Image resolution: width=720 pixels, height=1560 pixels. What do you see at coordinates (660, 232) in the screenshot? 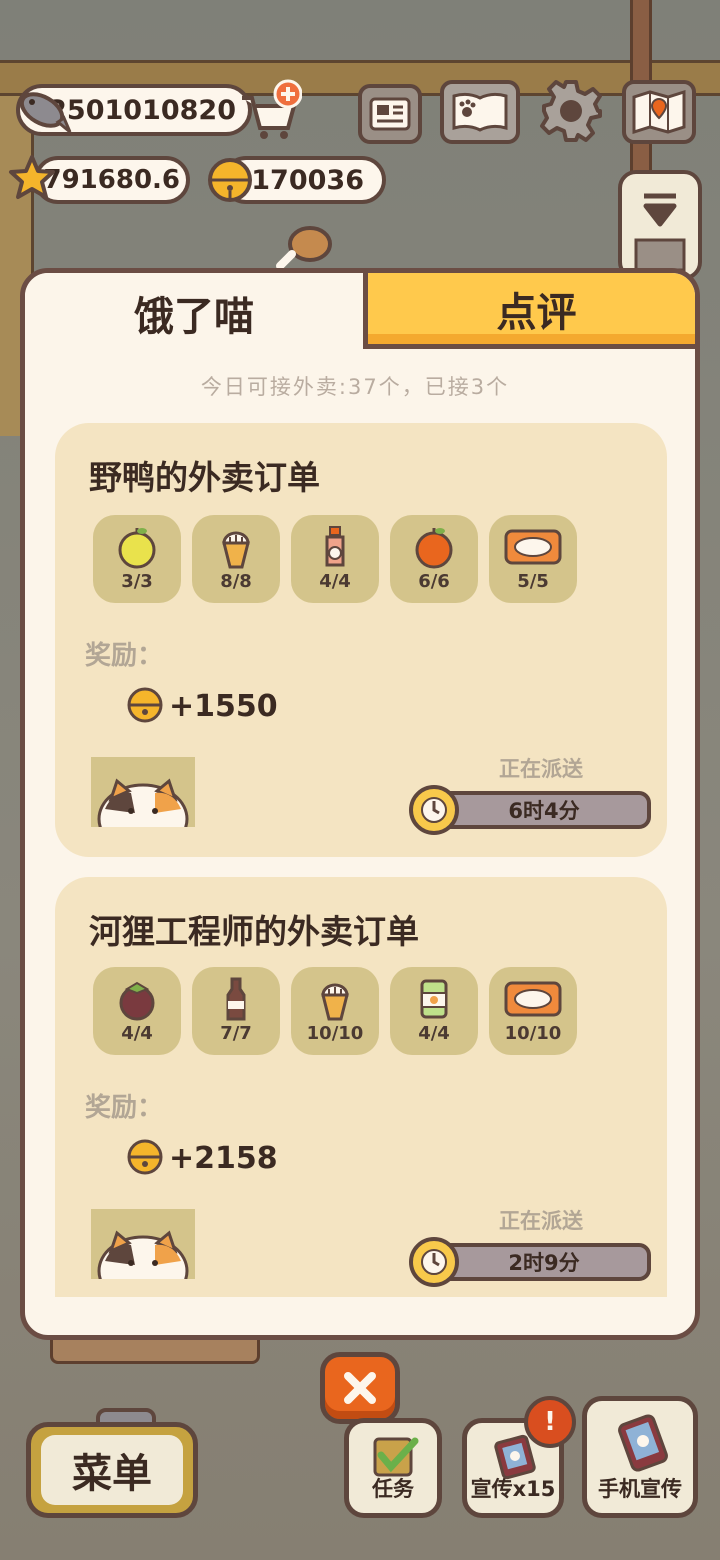
I see `chevron-down-icon` at bounding box center [660, 232].